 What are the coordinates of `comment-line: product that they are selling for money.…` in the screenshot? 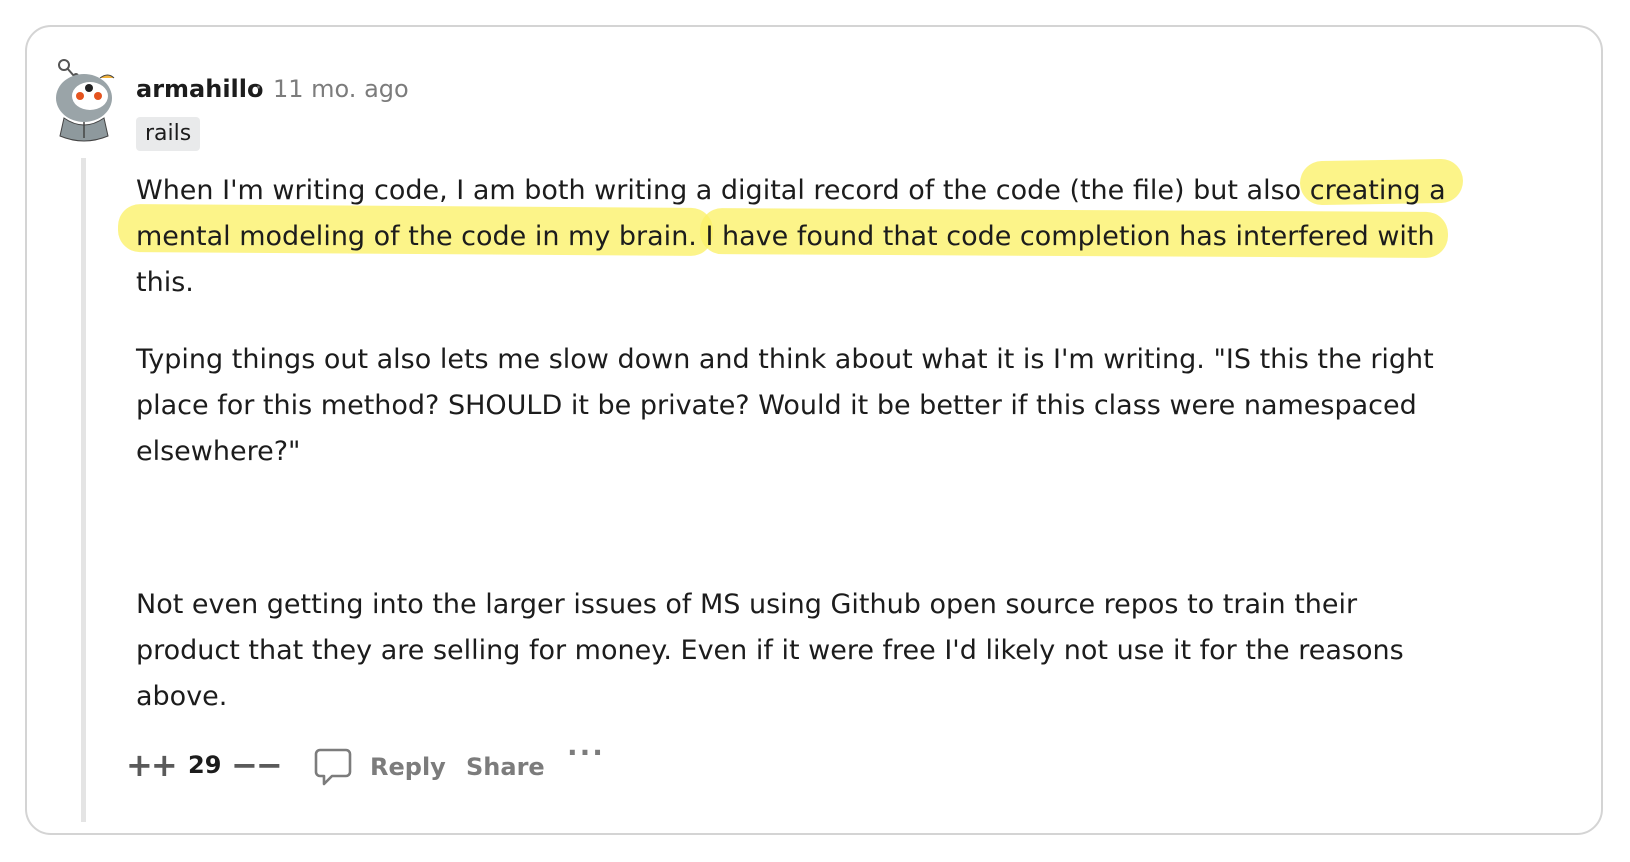 It's located at (770, 650).